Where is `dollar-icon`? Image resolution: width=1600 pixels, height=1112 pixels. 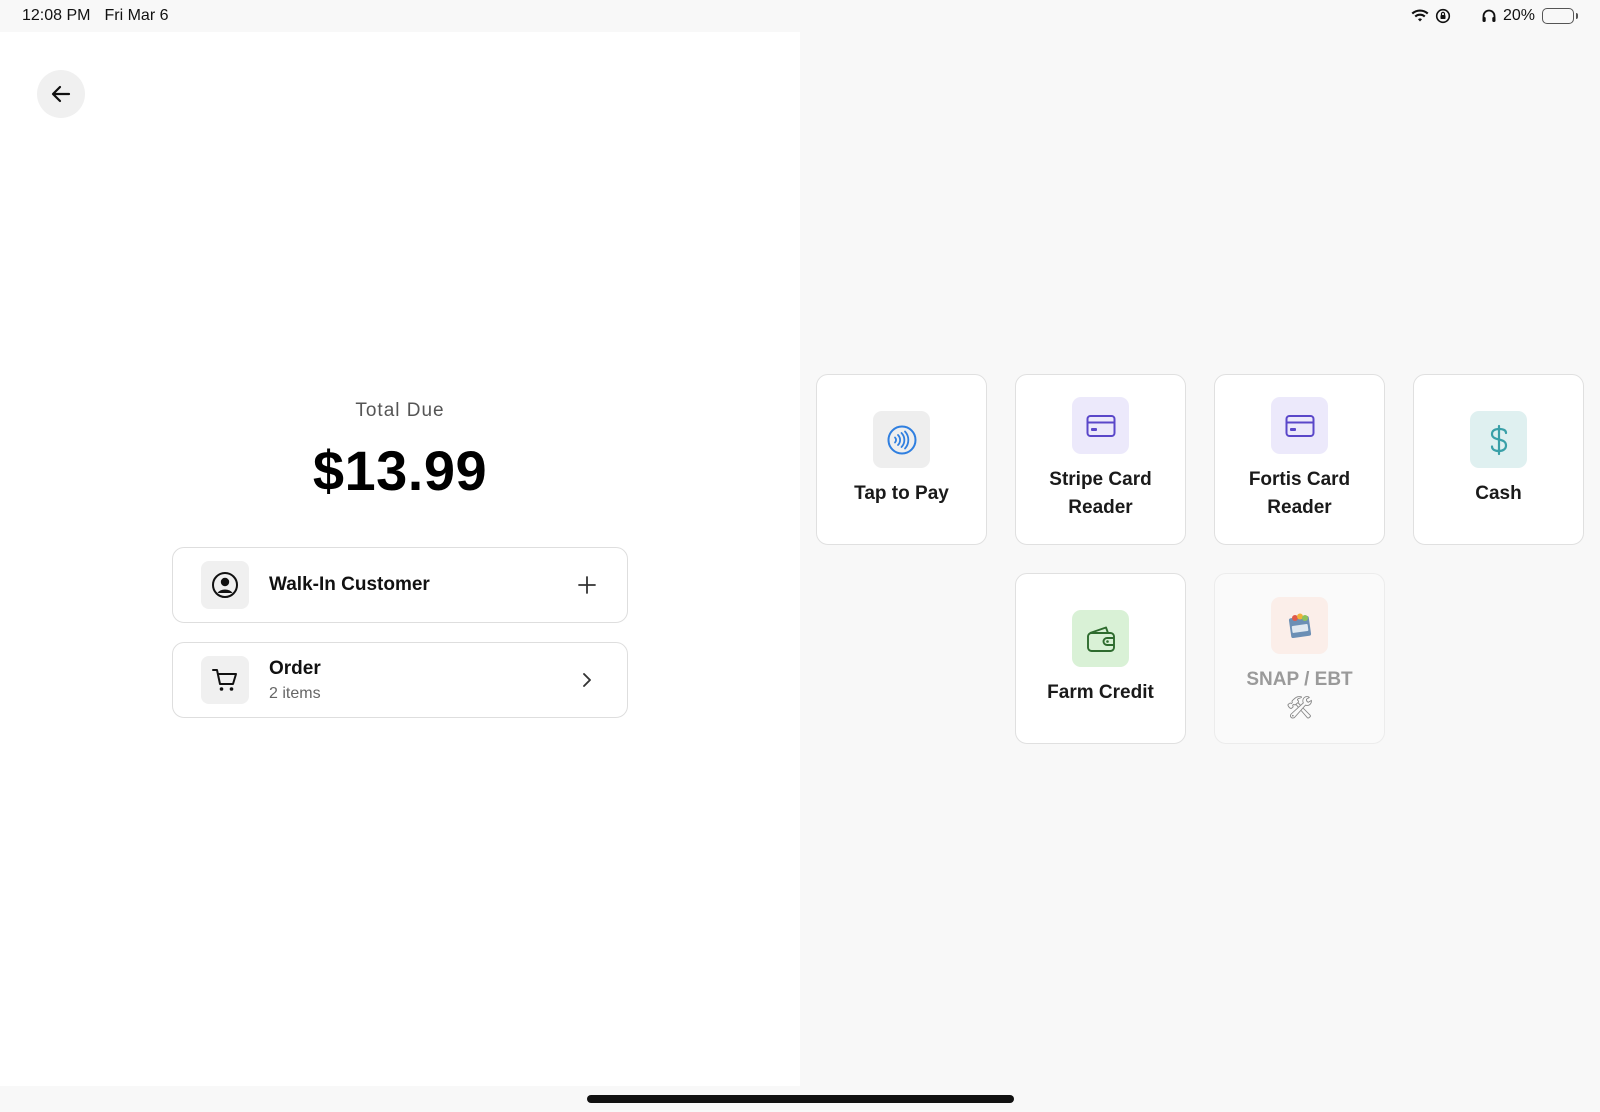 dollar-icon is located at coordinates (1498, 439).